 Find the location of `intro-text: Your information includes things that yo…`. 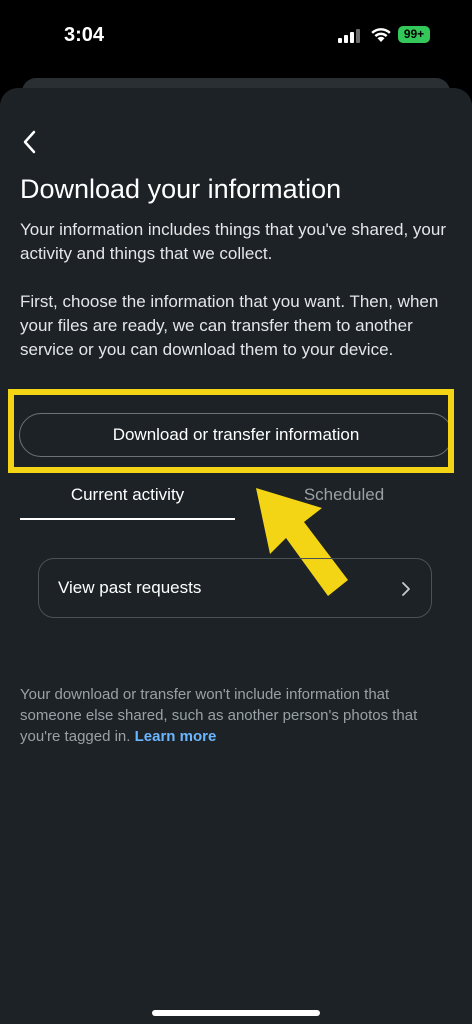

intro-text: Your information includes things that yo… is located at coordinates (233, 241).